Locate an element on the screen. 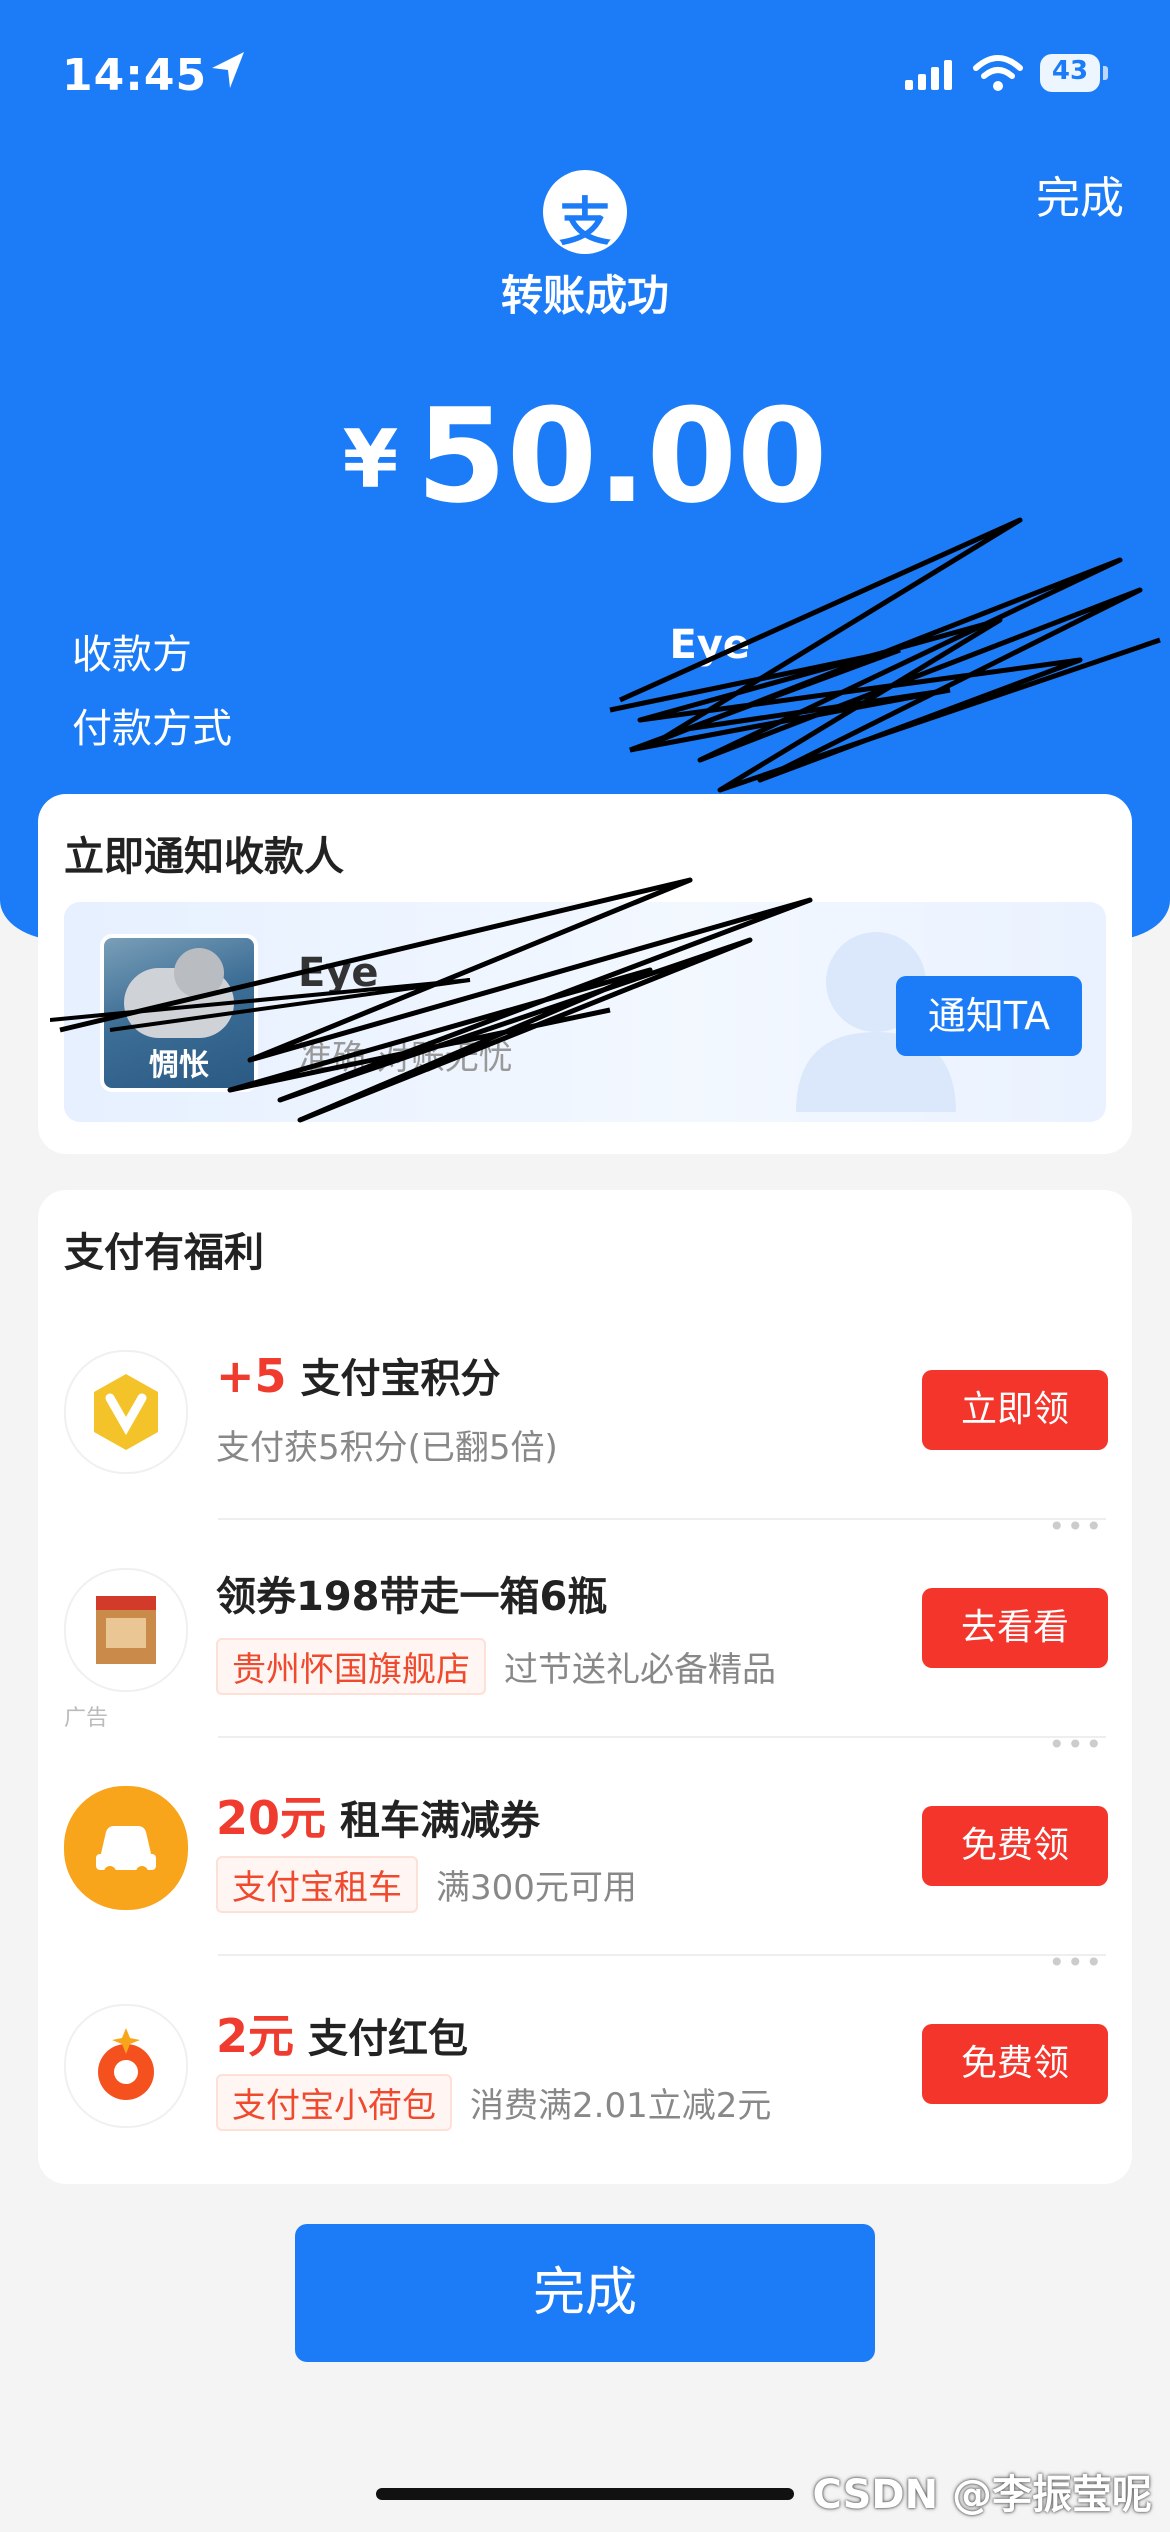  benefit-tag: 支付宝租车 is located at coordinates (317, 1884).